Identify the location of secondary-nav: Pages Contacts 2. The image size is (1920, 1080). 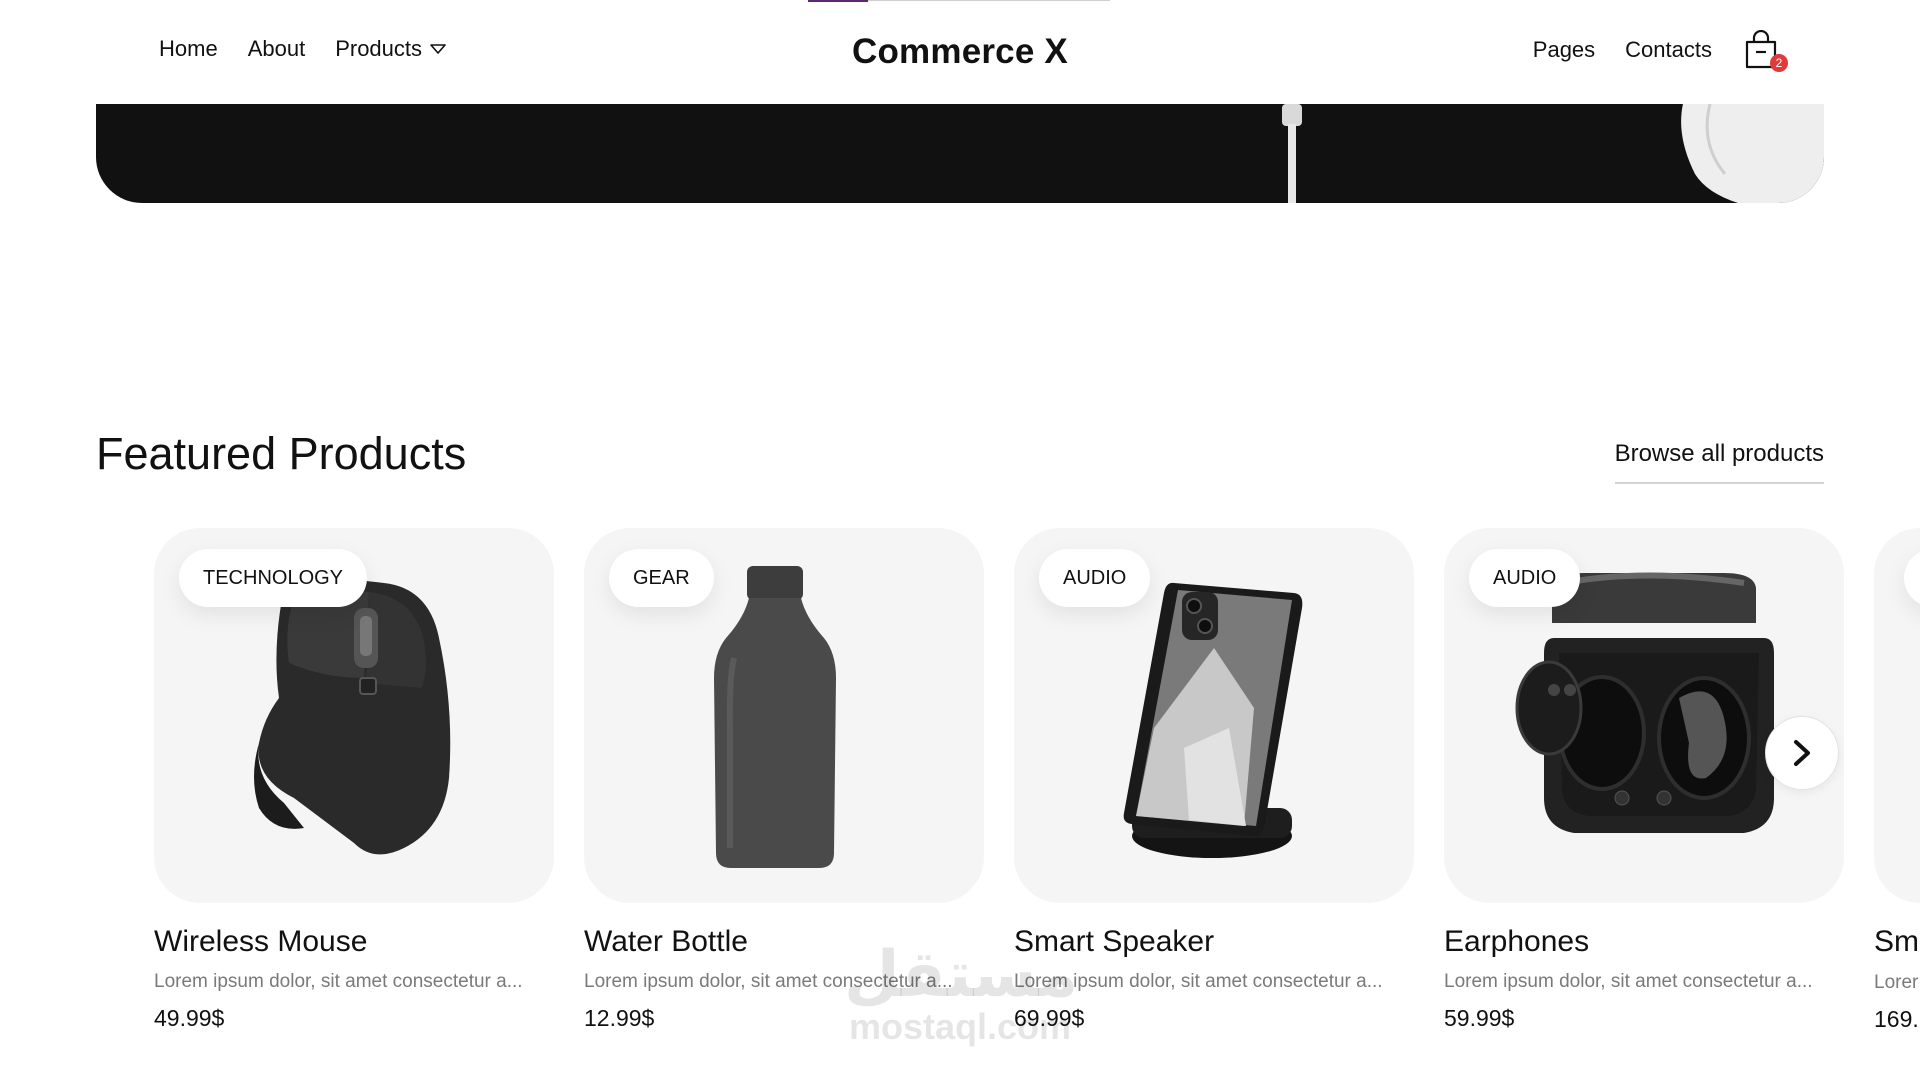
(1660, 50).